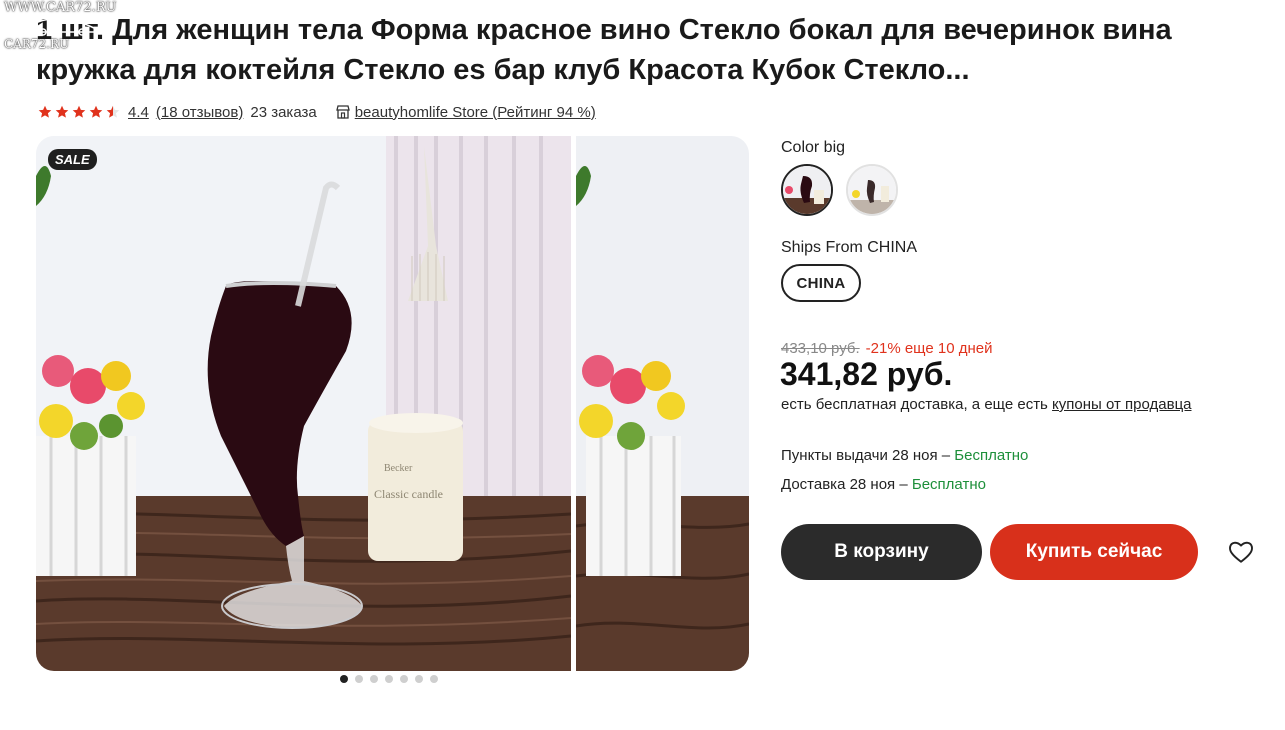  What do you see at coordinates (917, 404) in the screenshot?
I see `shipping-note-text: есть бесплатная доставка, а еще есть` at bounding box center [917, 404].